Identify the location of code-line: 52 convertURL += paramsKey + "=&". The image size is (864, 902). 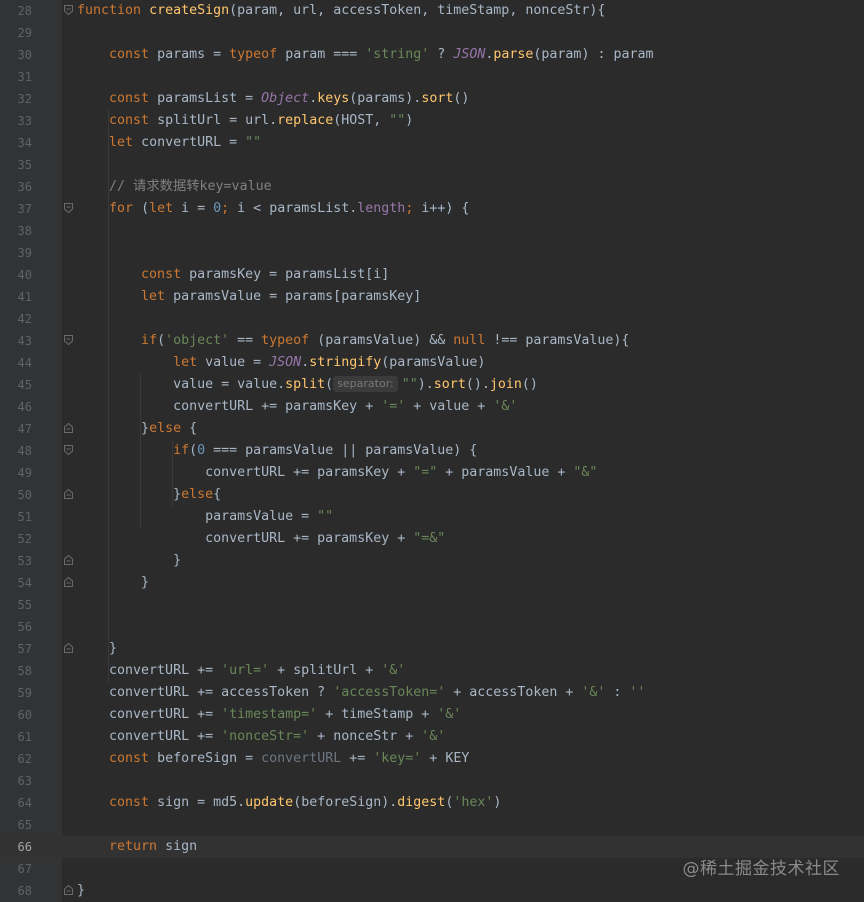
(432, 539).